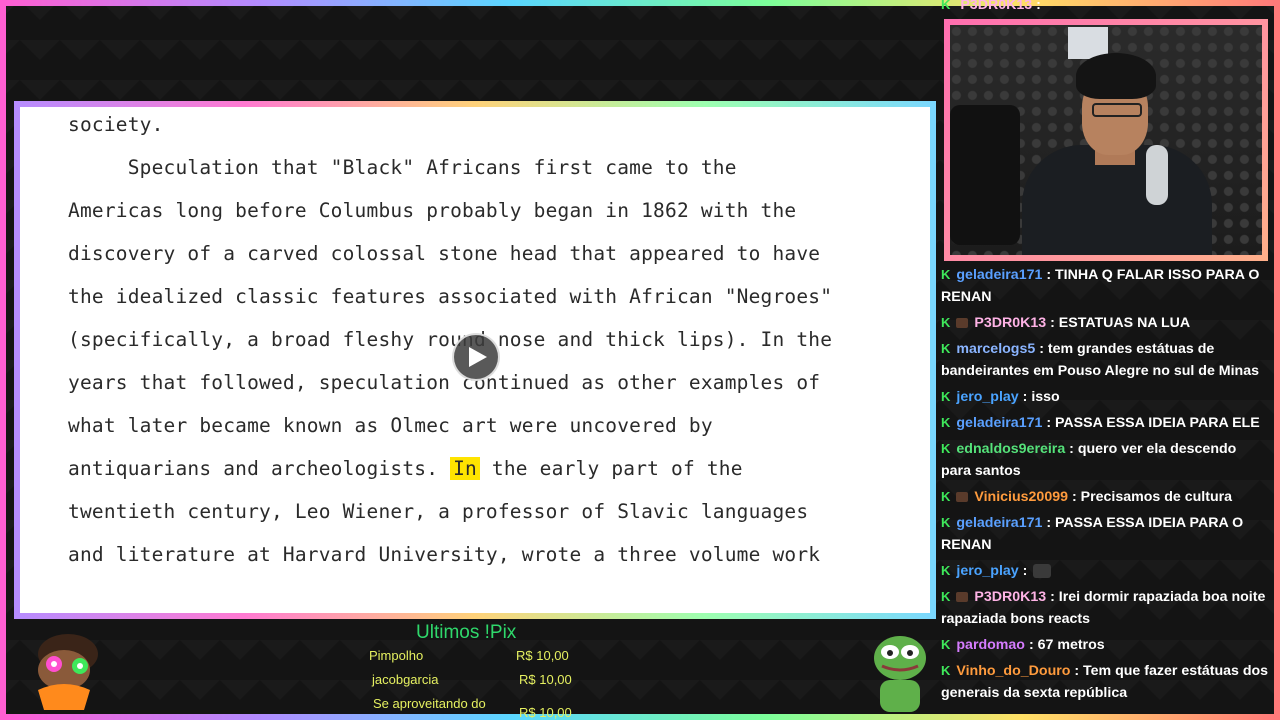 The image size is (1280, 720). I want to click on webcam-feed, so click(1106, 140).